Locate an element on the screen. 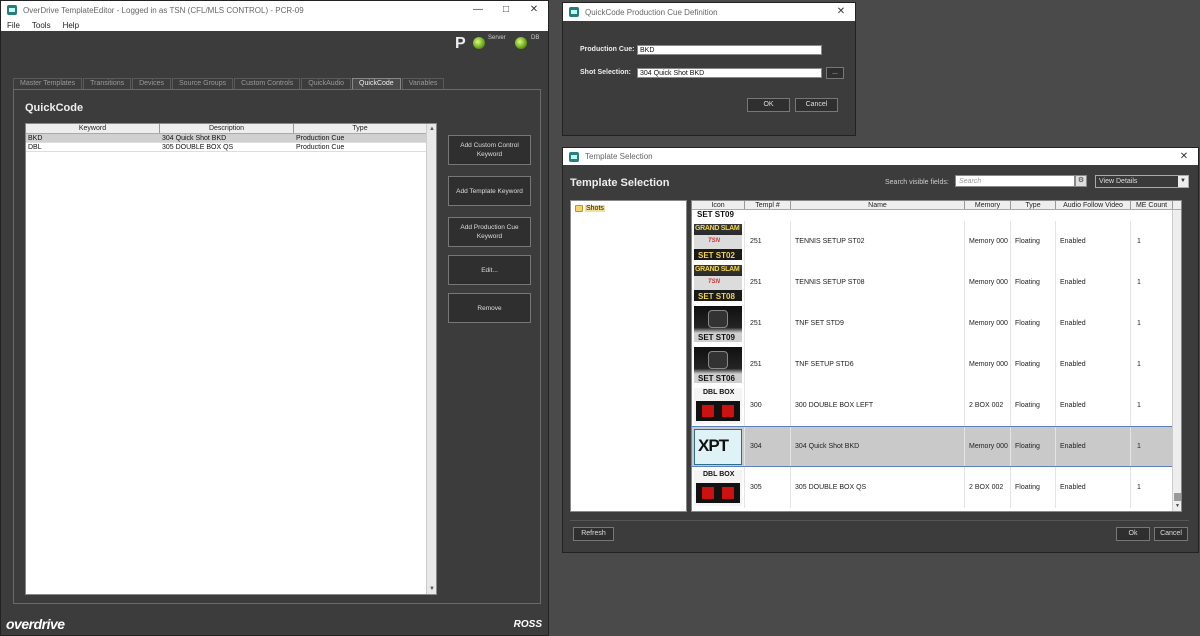 This screenshot has height=636, width=1200. shot-selection-label: Shot Selection: is located at coordinates (605, 72).